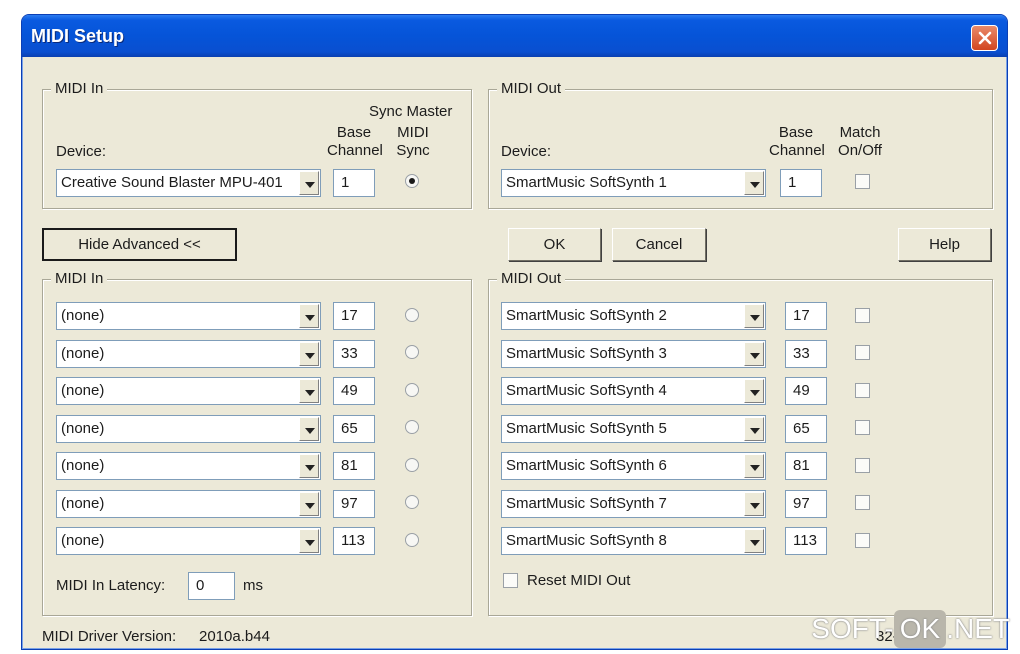 This screenshot has height=654, width=1020. I want to click on midi-in-row-channel-input: 49, so click(354, 391).